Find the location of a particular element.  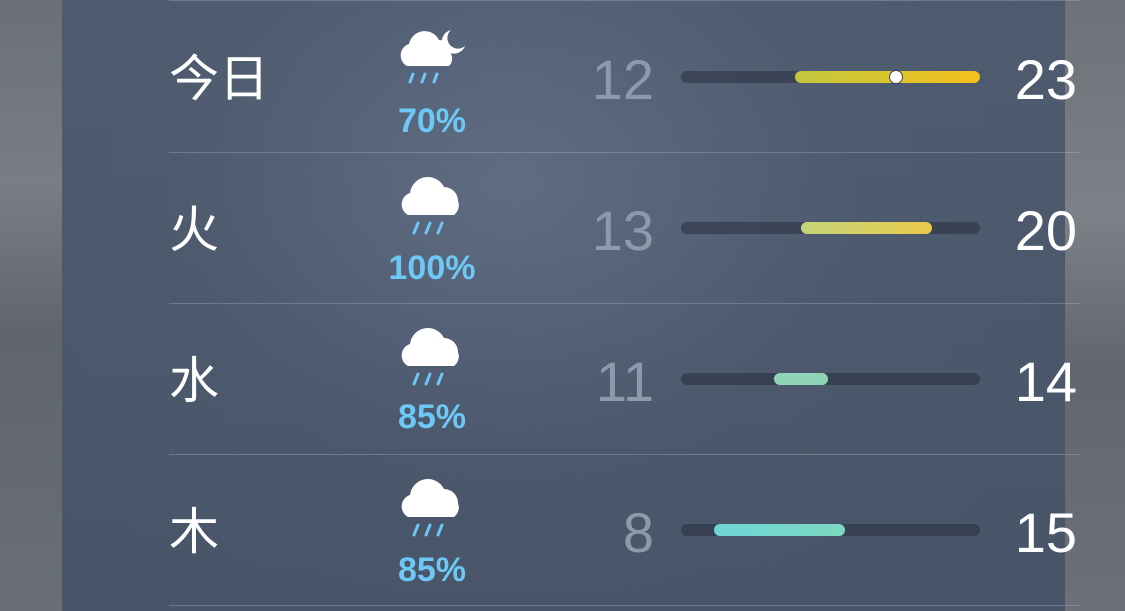

low-temp: 11 is located at coordinates (624, 381).